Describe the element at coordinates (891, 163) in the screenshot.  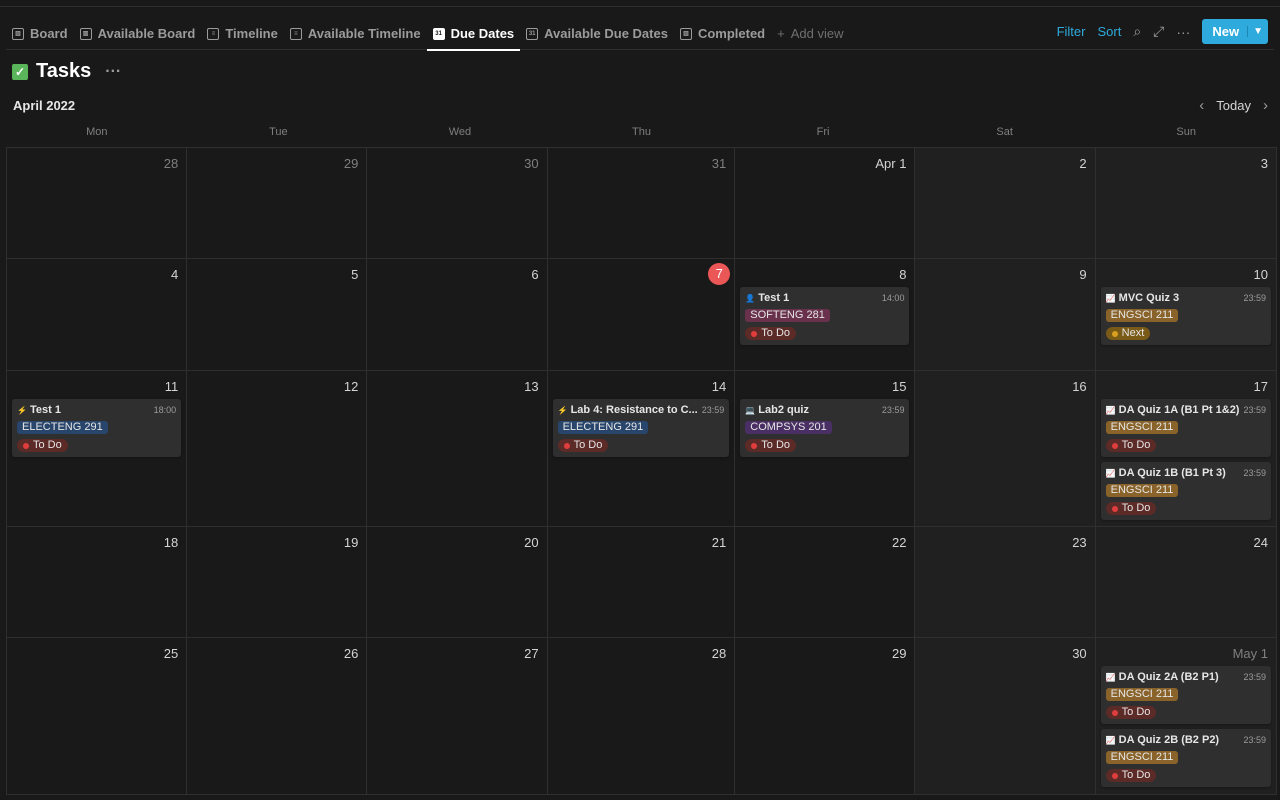
I see `day-number: Apr 1` at that location.